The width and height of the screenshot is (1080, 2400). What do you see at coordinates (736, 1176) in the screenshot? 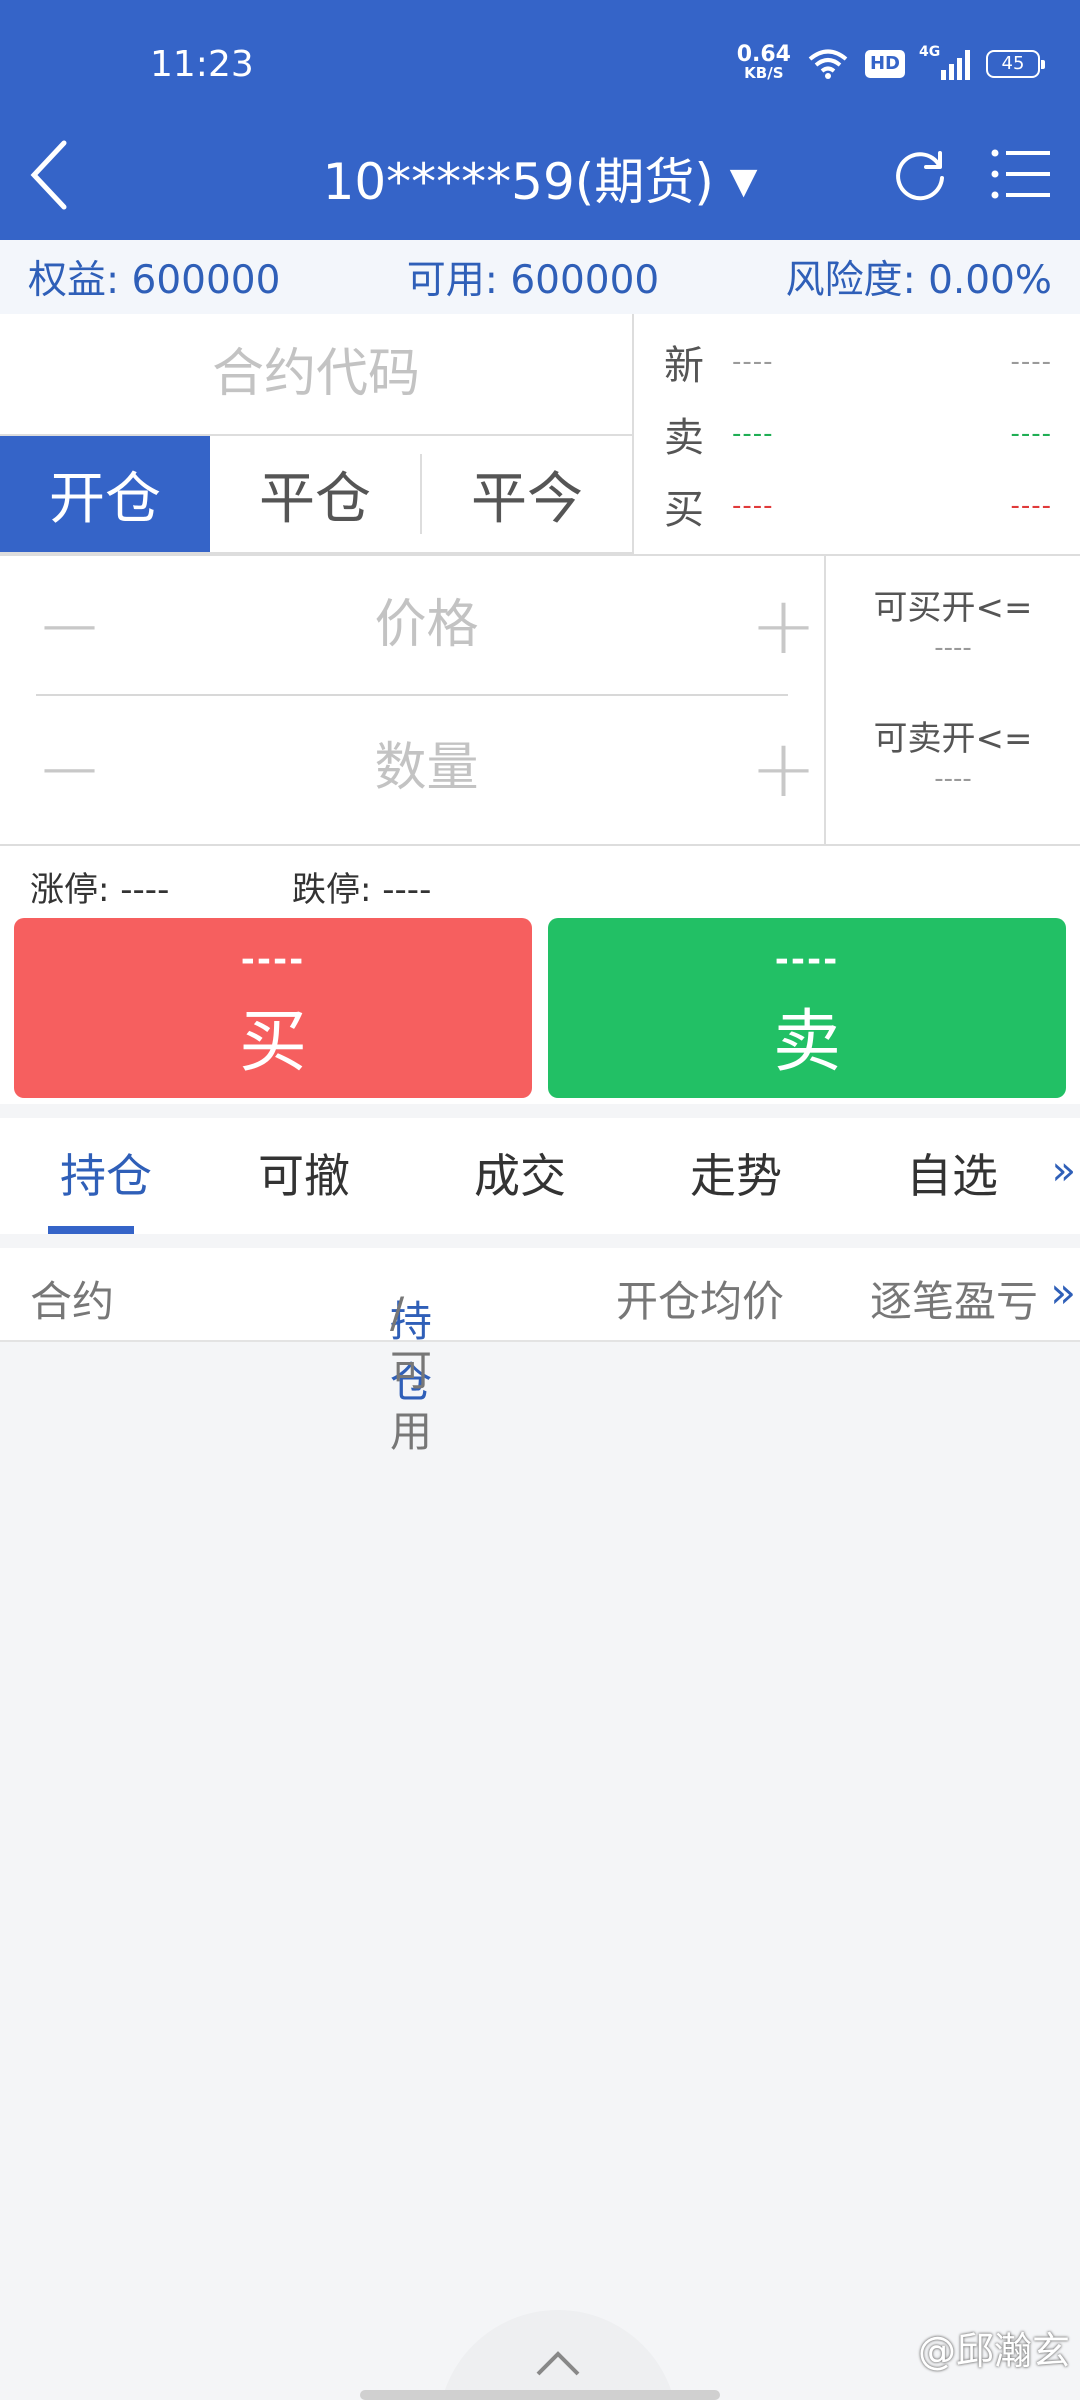
I see `tab-trend: 走势` at bounding box center [736, 1176].